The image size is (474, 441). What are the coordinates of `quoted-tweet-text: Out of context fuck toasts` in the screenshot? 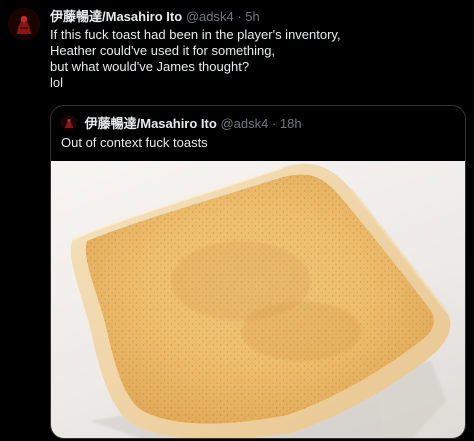 It's located at (134, 142).